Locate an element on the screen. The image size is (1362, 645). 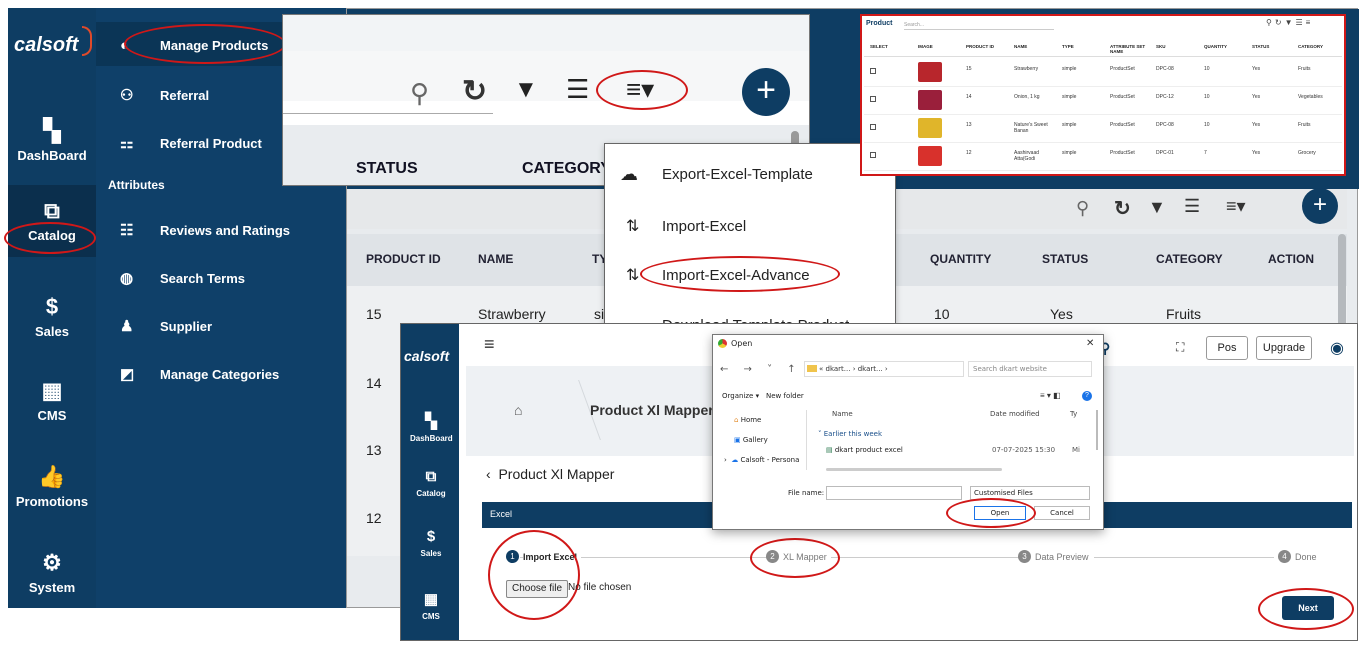
card-toolbar-icons: ⚲↻▼☰≡ is located at coordinates (1289, 22).